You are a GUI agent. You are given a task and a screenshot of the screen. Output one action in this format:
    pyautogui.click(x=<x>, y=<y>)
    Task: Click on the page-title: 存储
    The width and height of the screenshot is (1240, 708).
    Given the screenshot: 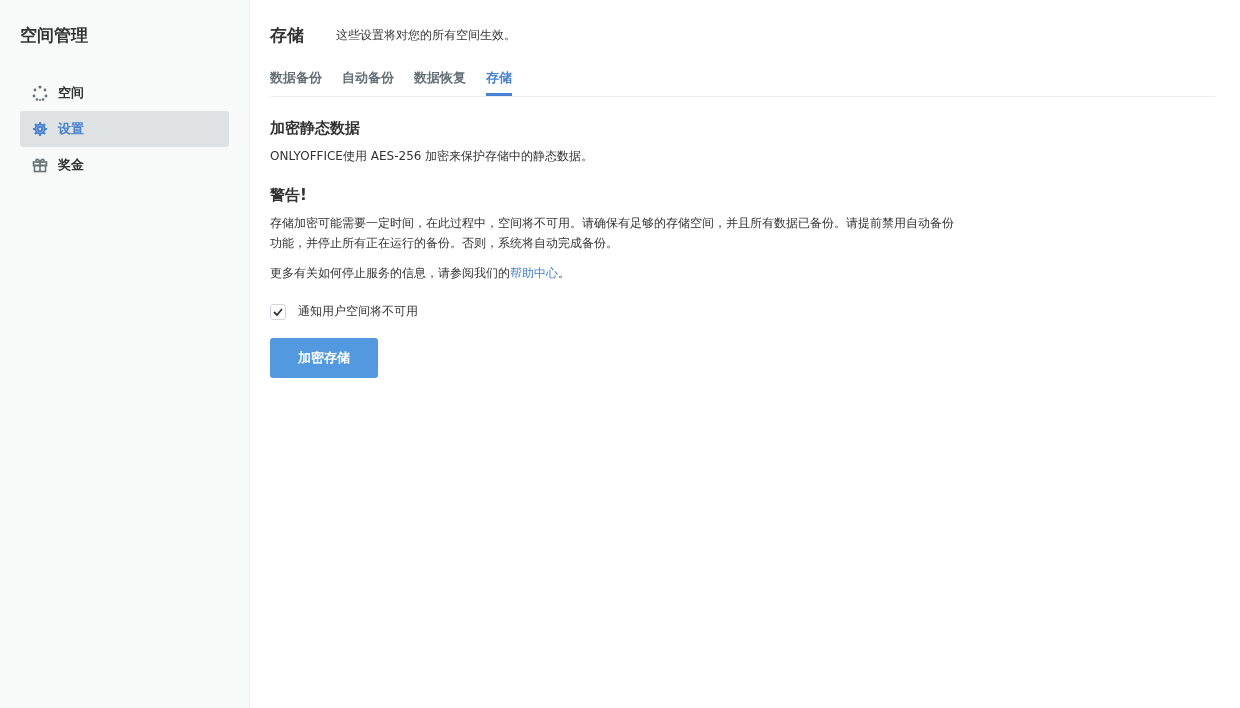 What is the action you would take?
    pyautogui.click(x=287, y=35)
    